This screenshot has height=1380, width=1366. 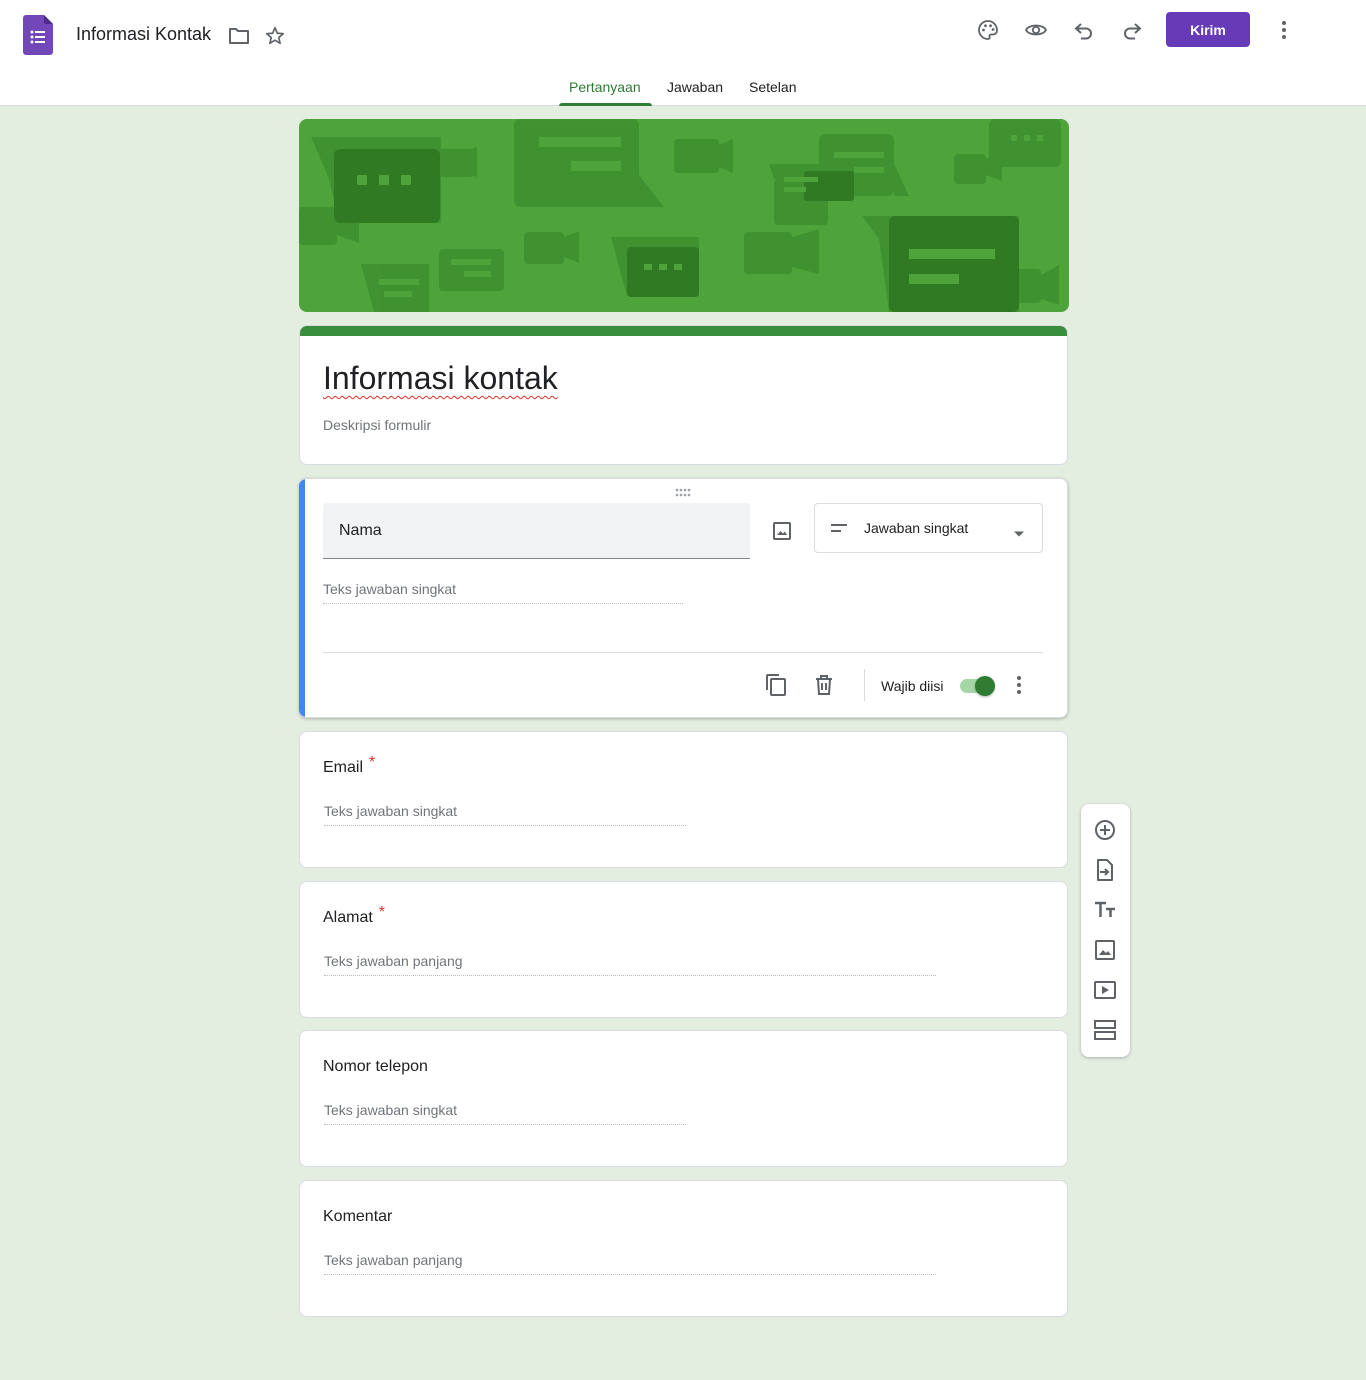 What do you see at coordinates (1105, 1030) in the screenshot?
I see `add-section-icon` at bounding box center [1105, 1030].